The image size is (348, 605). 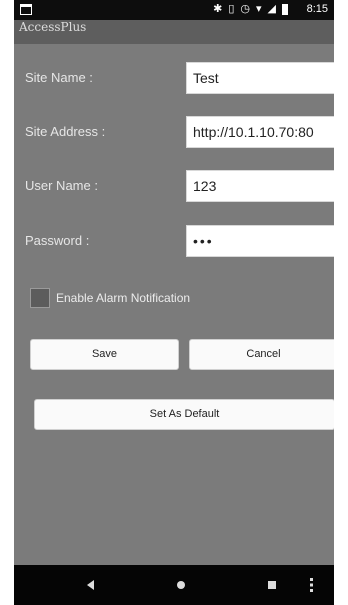 I want to click on home-icon, so click(x=181, y=585).